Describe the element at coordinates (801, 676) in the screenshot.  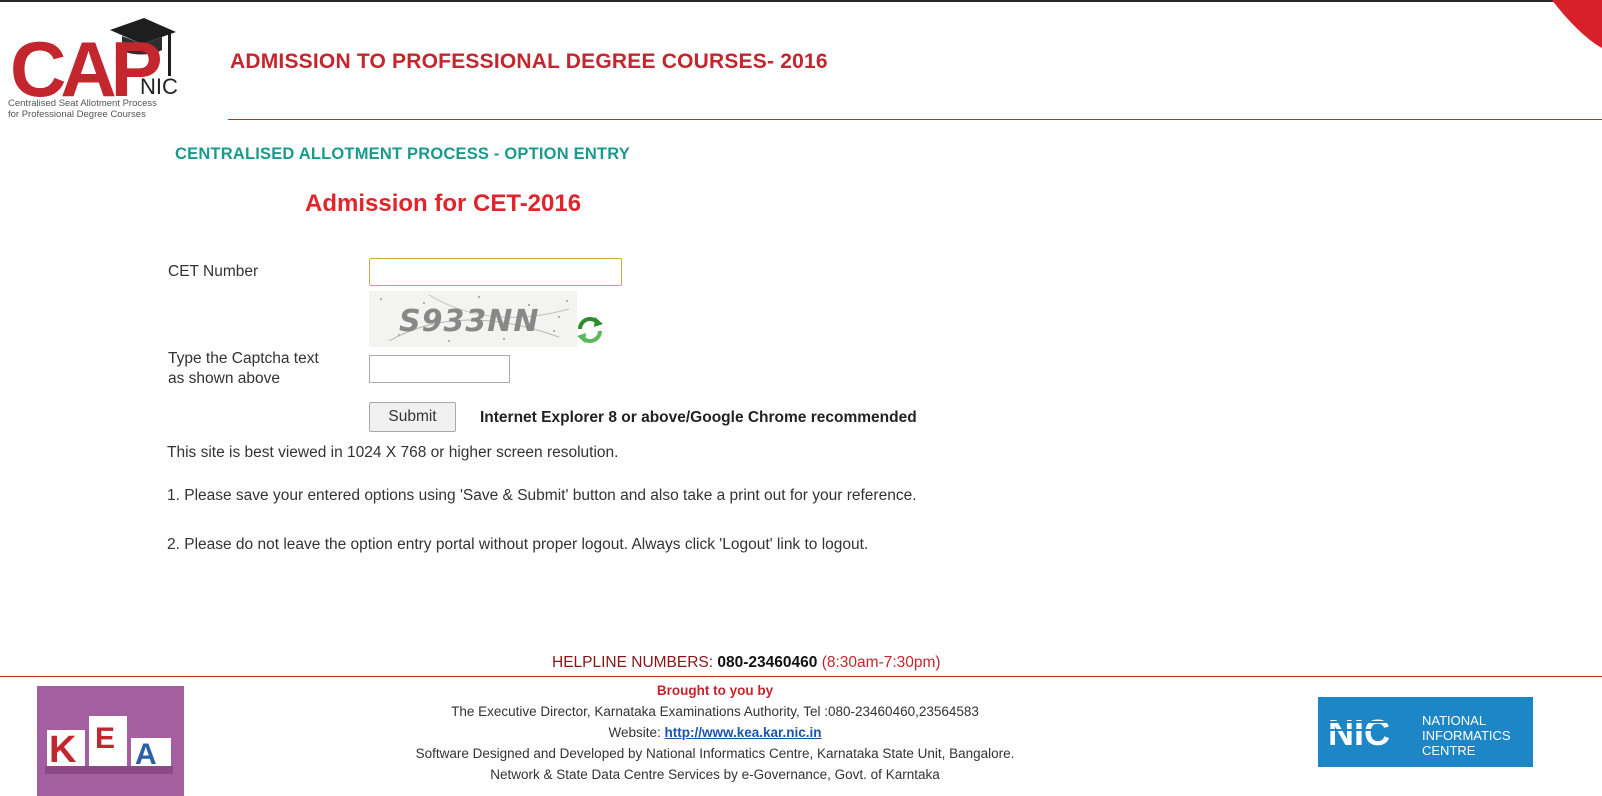
I see `footer-divider` at that location.